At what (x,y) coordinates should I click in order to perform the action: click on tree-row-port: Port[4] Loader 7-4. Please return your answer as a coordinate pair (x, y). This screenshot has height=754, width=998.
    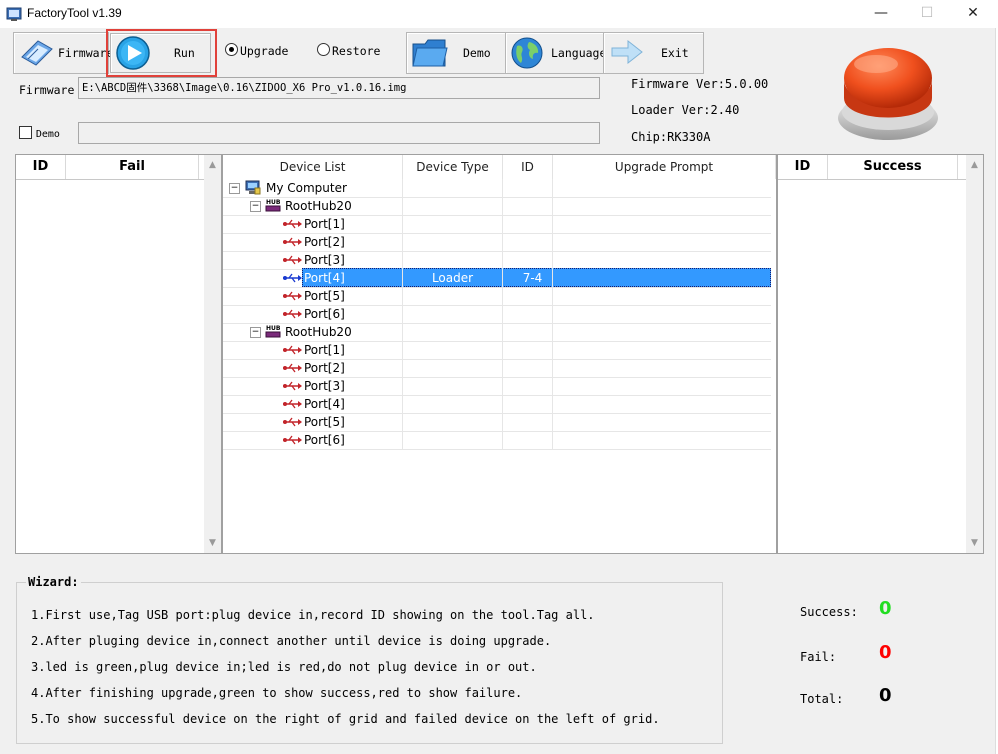
    Looking at the image, I should click on (497, 278).